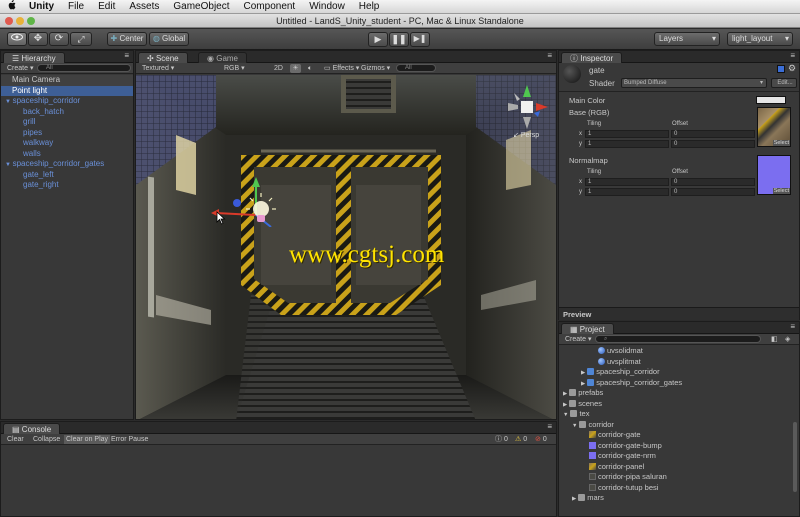 This screenshot has height=517, width=800. Describe the element at coordinates (59, 39) in the screenshot. I see `rotate-tool-button: ⟳` at that location.